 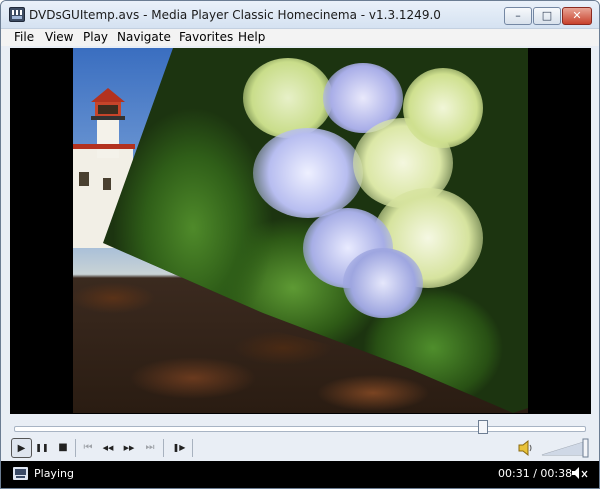 I want to click on fast-forward-button: ▶▶, so click(x=129, y=448).